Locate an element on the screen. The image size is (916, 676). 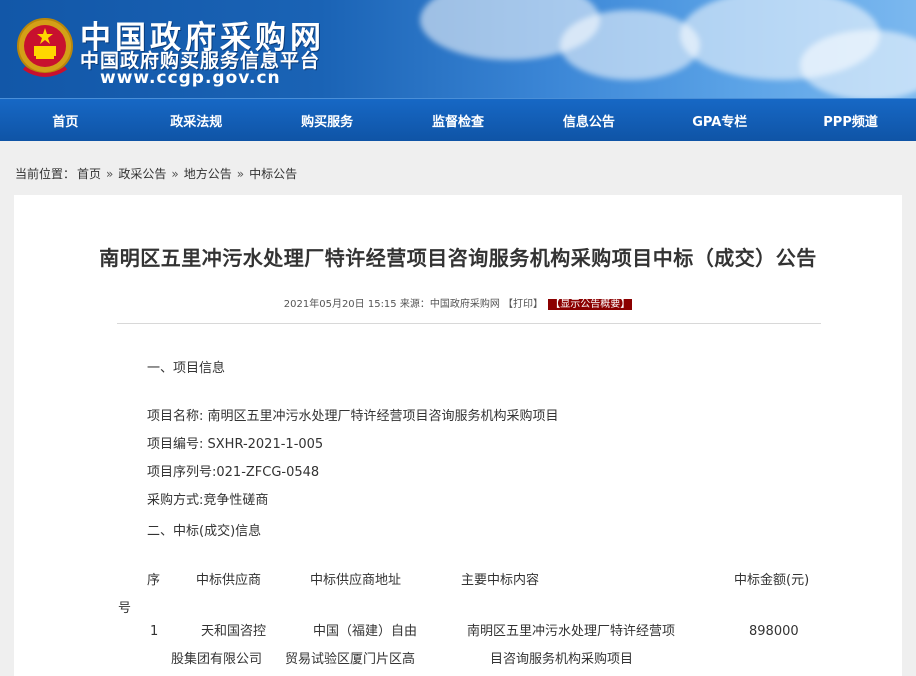
table-header-supplier: 中标供应商 is located at coordinates (229, 580).